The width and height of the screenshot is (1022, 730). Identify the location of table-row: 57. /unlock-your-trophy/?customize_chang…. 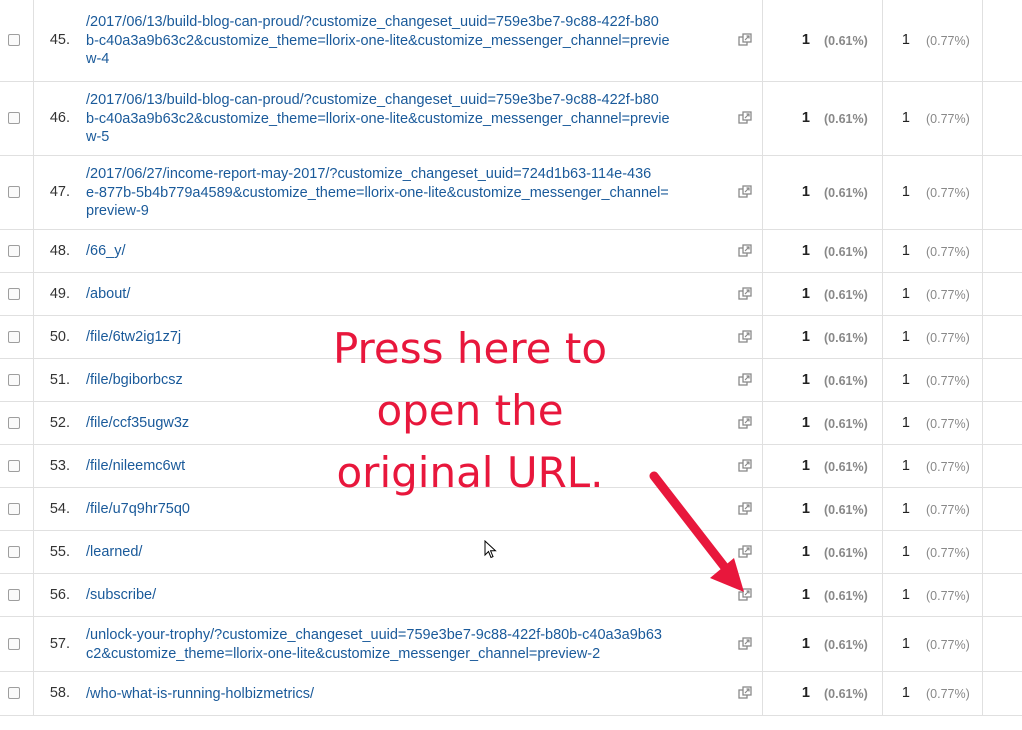
(511, 644).